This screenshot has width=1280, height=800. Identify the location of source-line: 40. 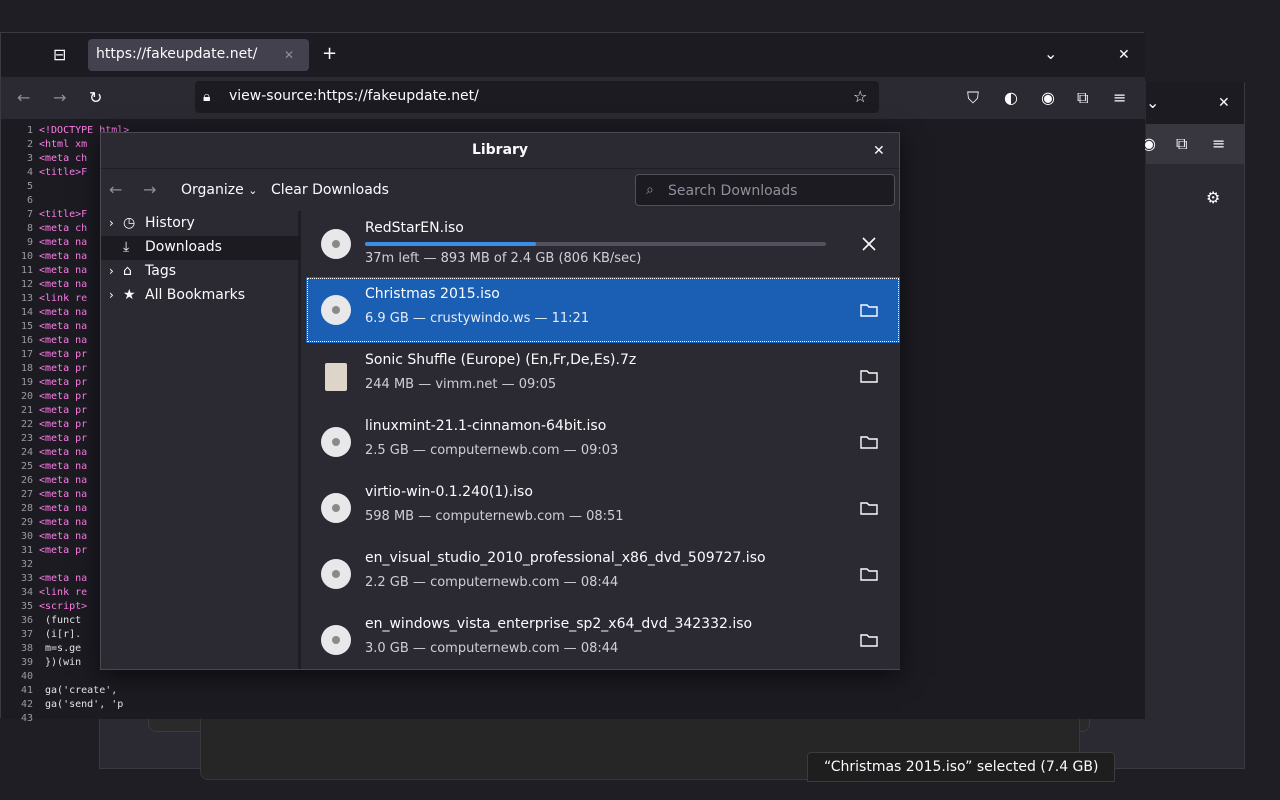
(20, 678).